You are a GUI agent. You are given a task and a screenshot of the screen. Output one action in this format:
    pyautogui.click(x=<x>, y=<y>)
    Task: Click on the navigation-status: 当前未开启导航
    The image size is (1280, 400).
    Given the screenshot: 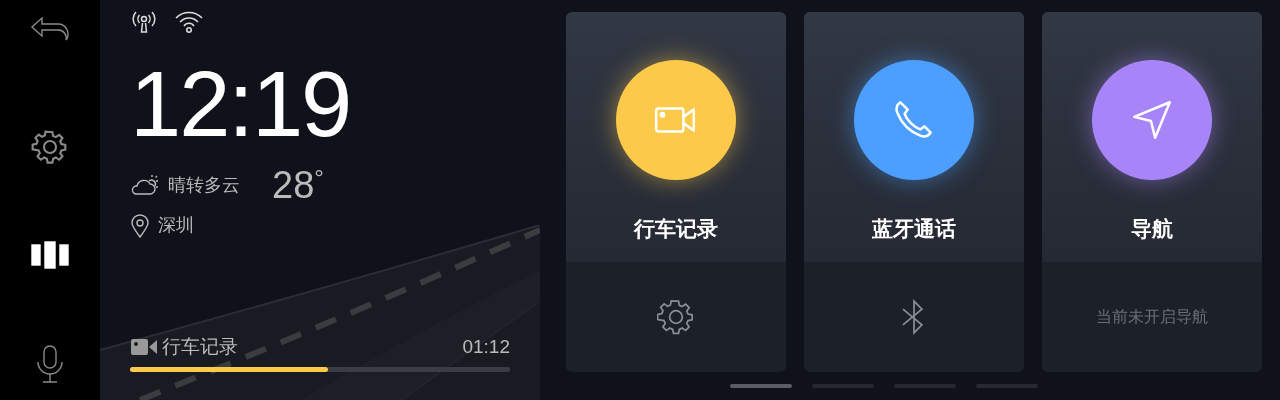 What is the action you would take?
    pyautogui.click(x=1152, y=317)
    